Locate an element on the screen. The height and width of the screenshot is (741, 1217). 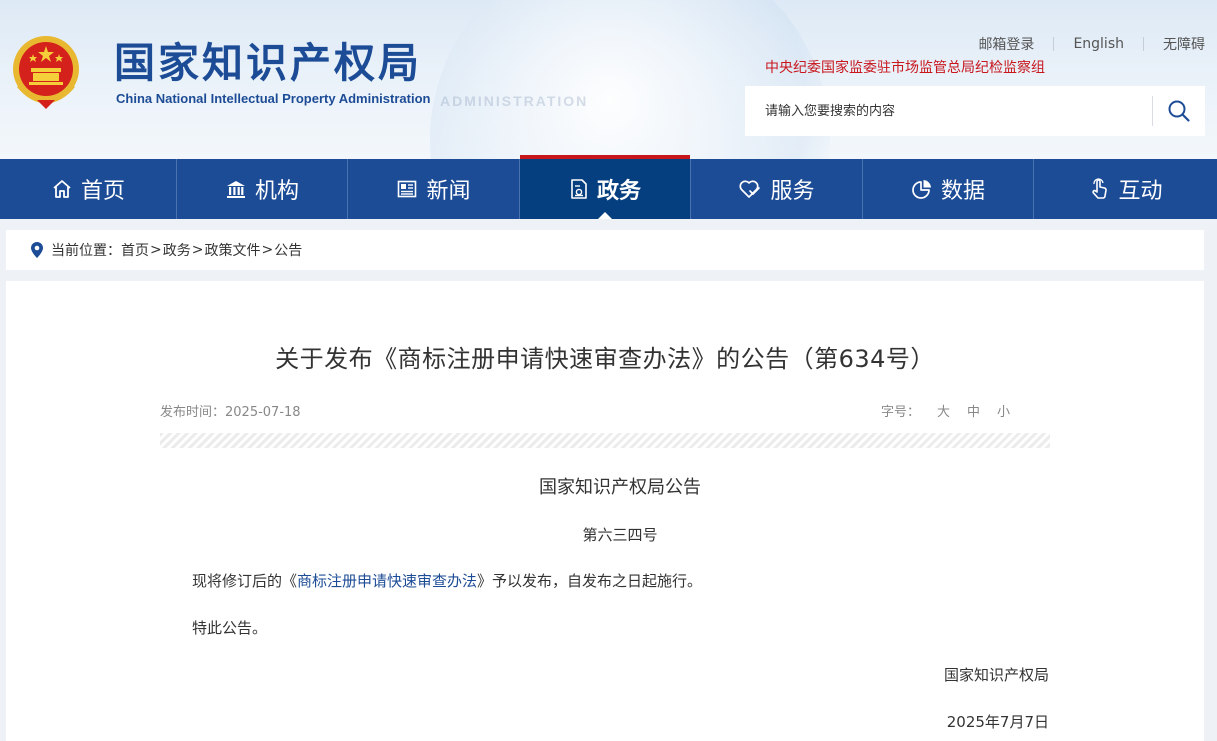
nav-item-label: 互动 is located at coordinates (1140, 191).